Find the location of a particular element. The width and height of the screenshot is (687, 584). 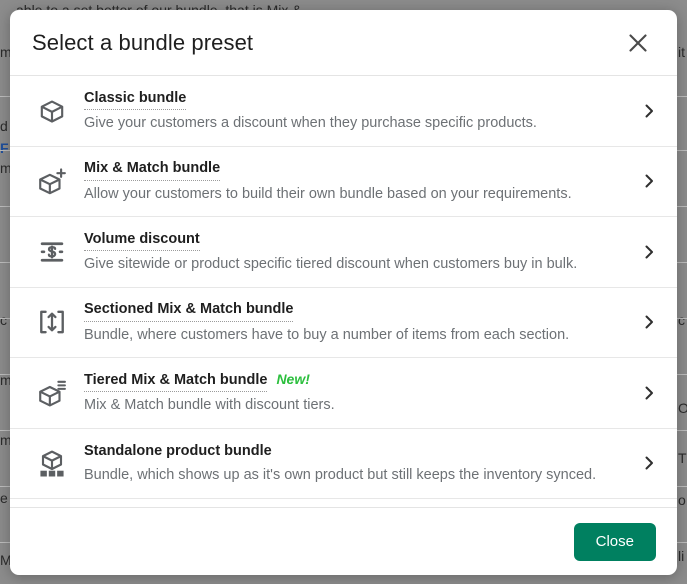

preset-title-line: Sectioned Mix & Match bundle is located at coordinates (355, 311).